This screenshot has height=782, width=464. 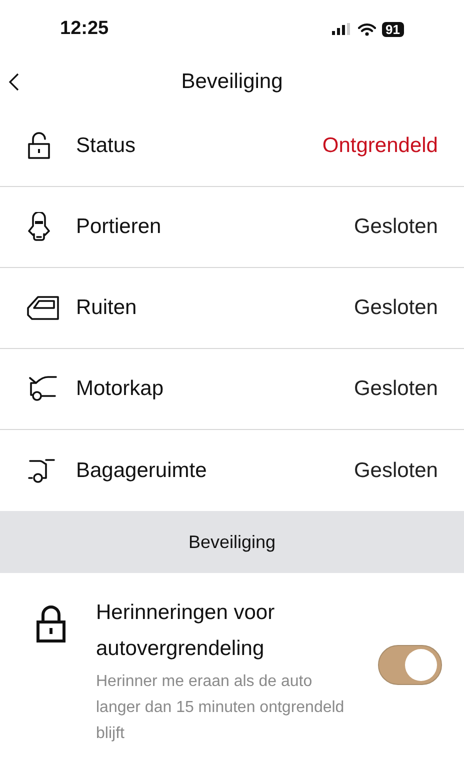 What do you see at coordinates (14, 82) in the screenshot?
I see `back-icon` at bounding box center [14, 82].